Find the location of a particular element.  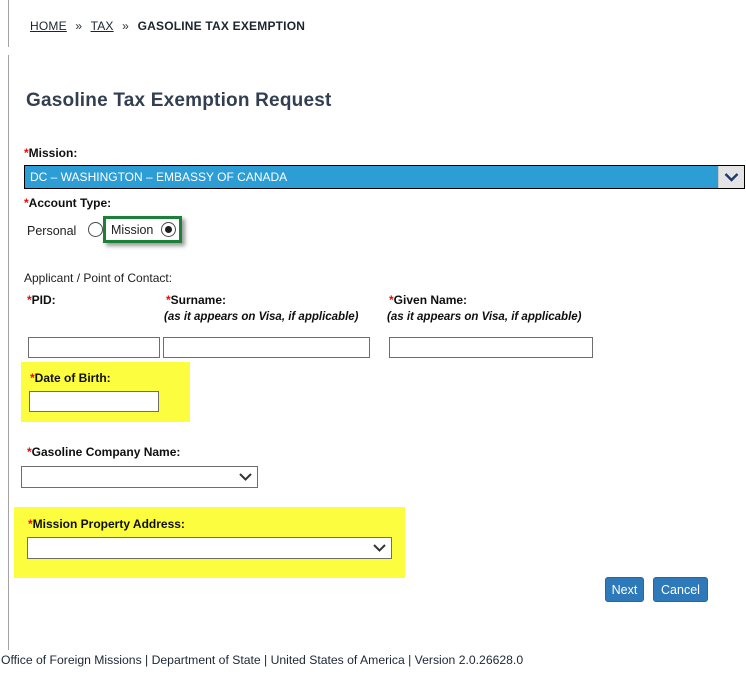

surname-visa-hint: (as it appears on Visa, if applicable) is located at coordinates (261, 317).